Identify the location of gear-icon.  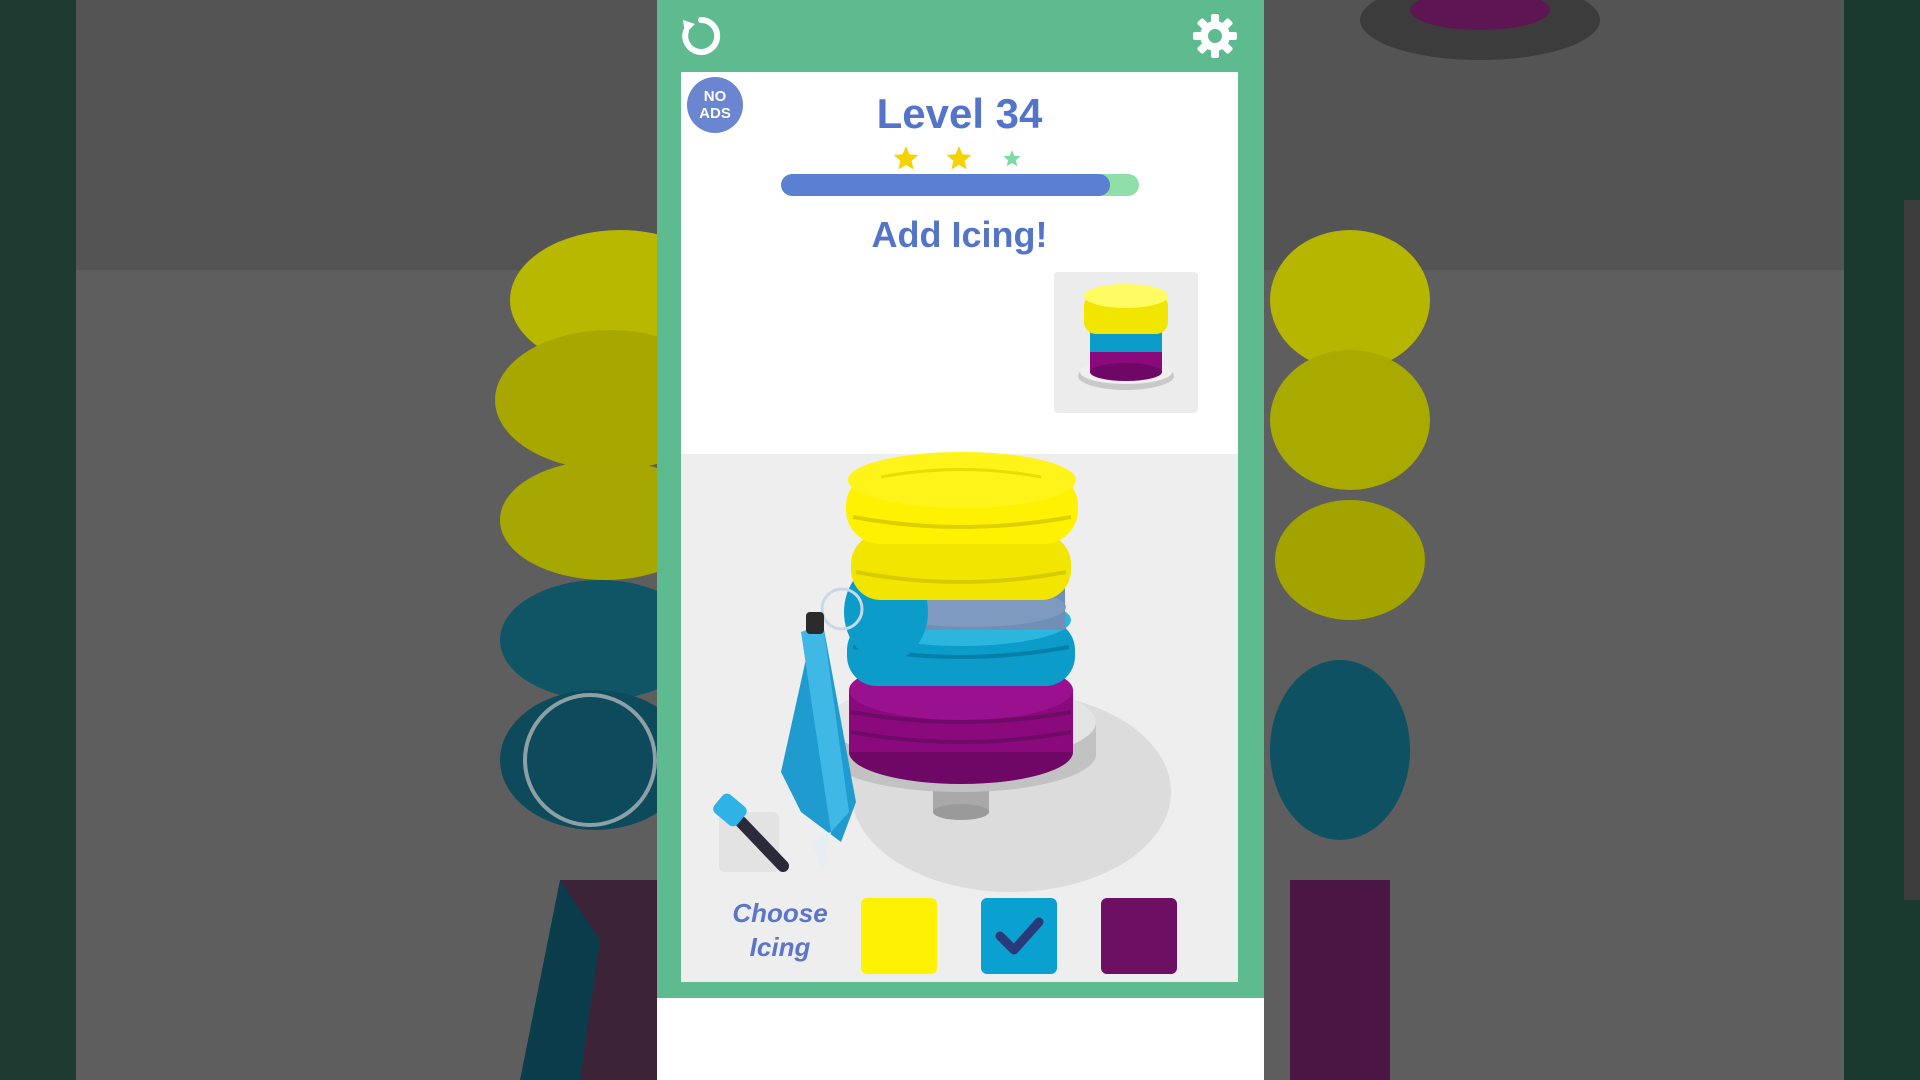
(1215, 36).